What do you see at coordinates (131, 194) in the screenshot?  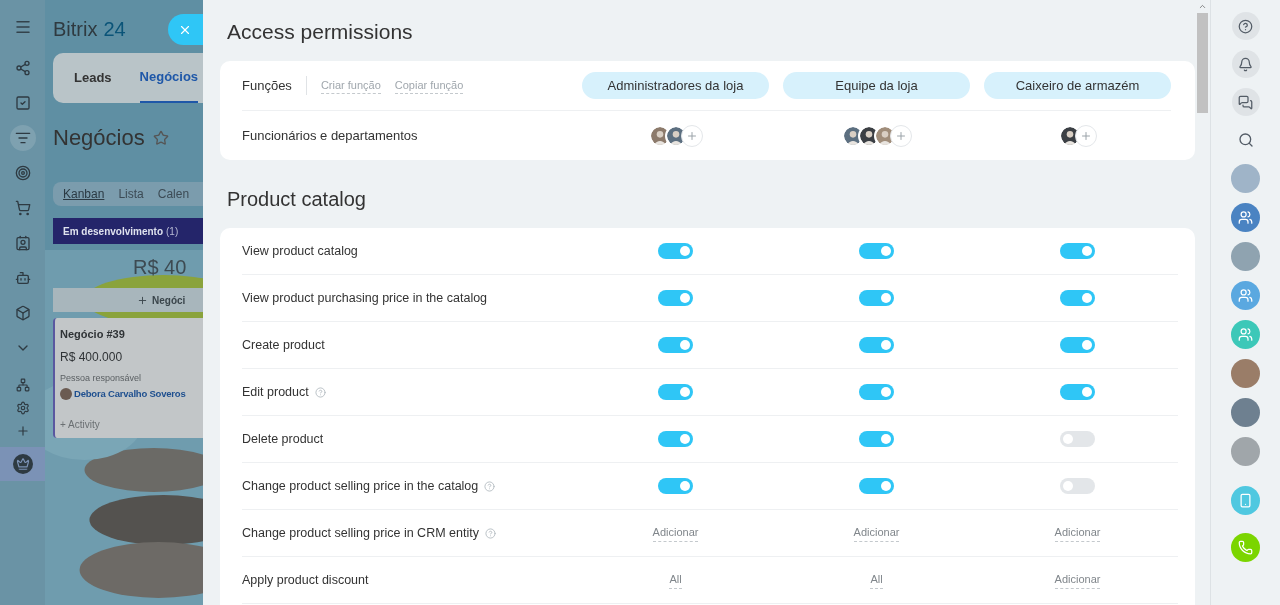 I see `view-tab: Lista` at bounding box center [131, 194].